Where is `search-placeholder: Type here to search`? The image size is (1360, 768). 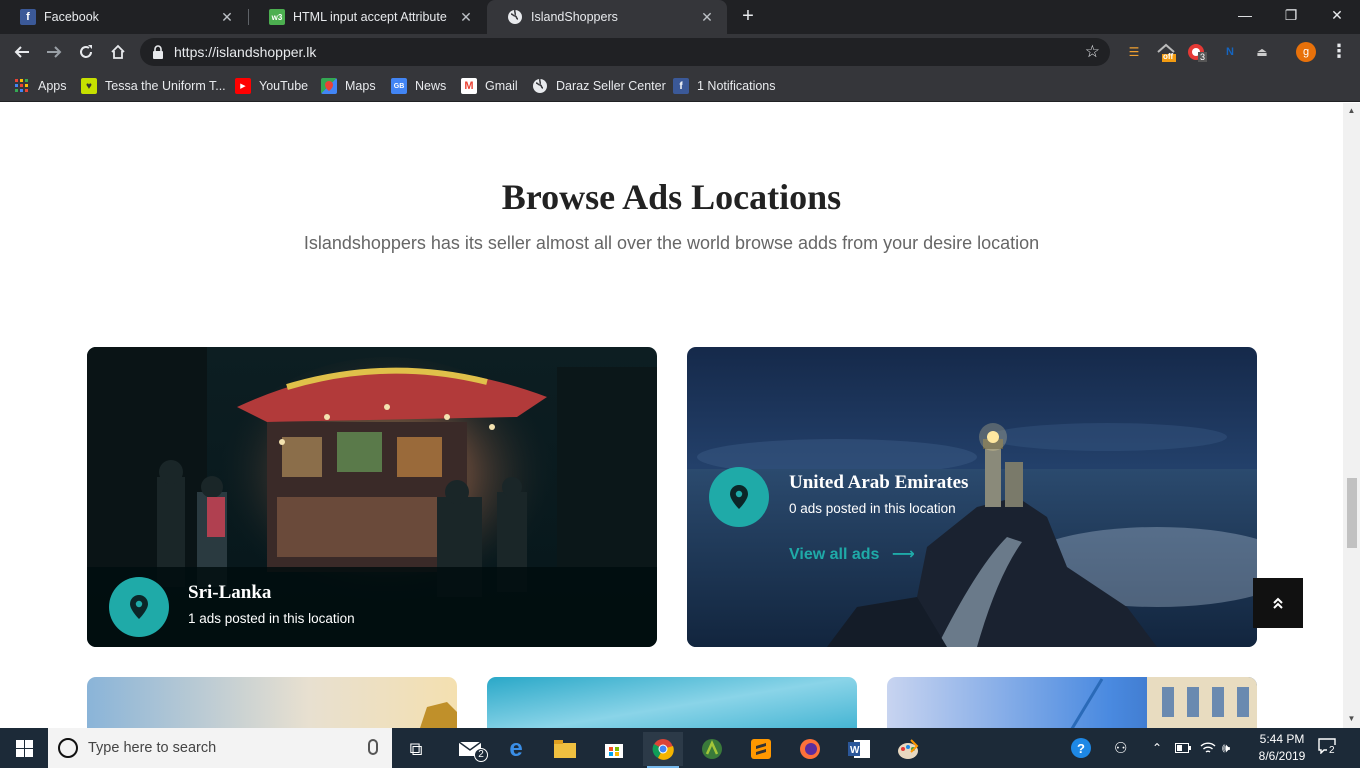
search-placeholder: Type here to search is located at coordinates (152, 748).